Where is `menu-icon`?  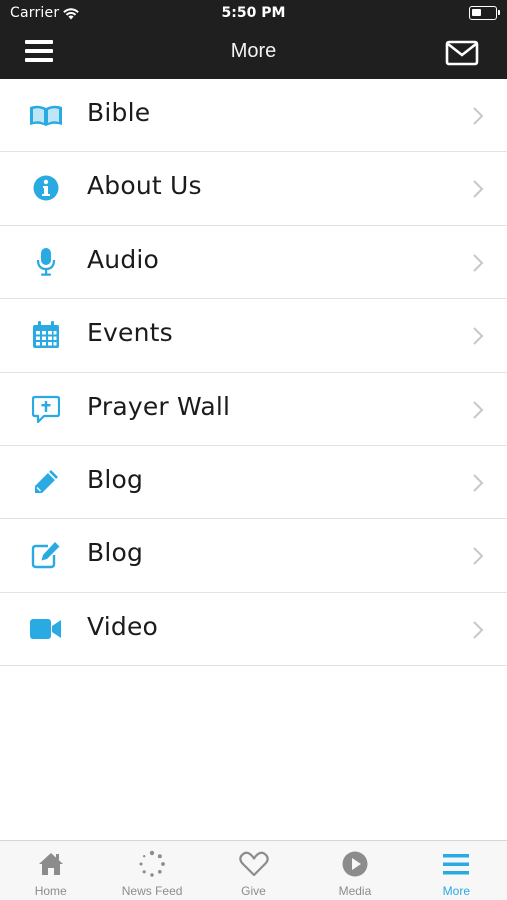 menu-icon is located at coordinates (456, 864).